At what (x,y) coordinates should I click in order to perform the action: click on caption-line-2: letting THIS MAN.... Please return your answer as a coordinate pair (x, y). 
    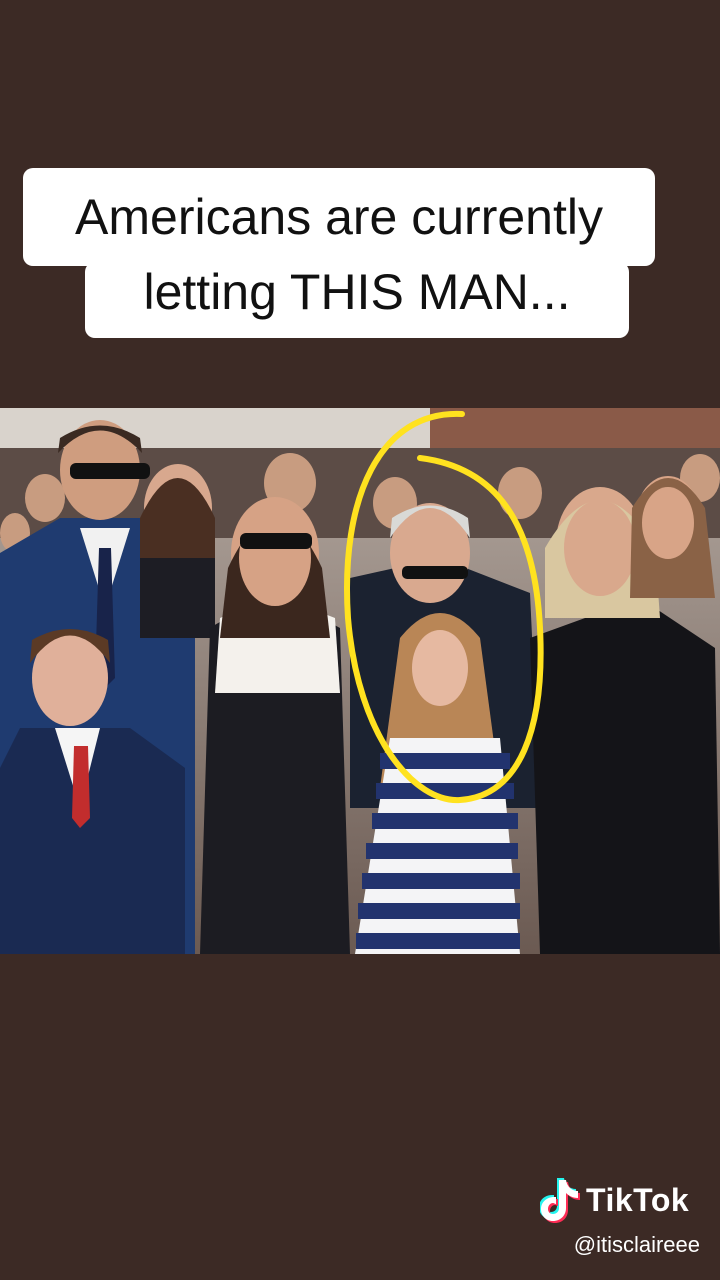
    Looking at the image, I should click on (357, 300).